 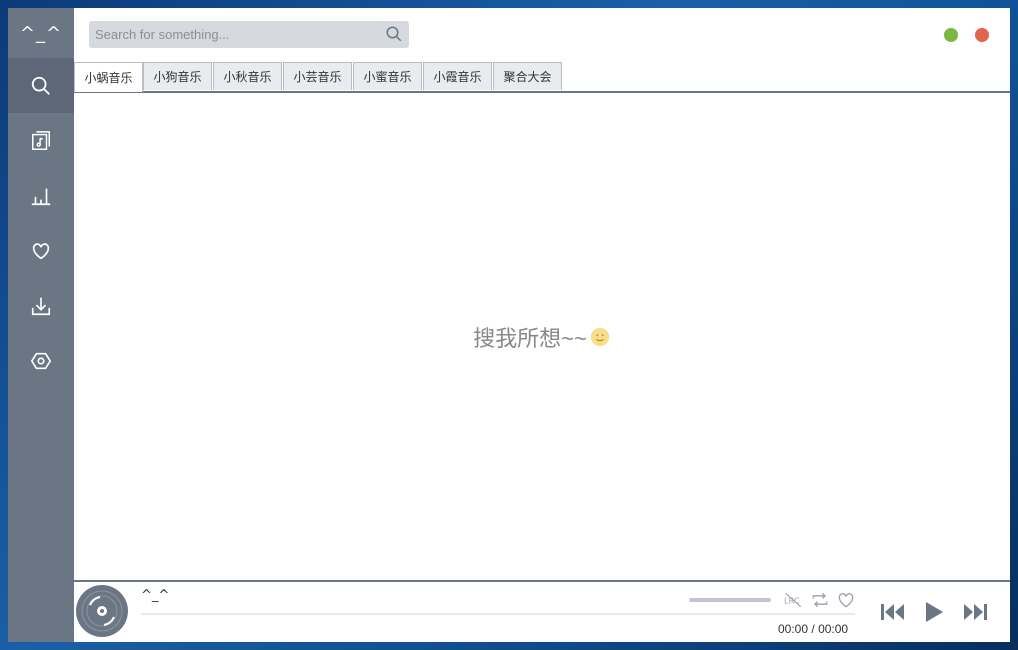 What do you see at coordinates (108, 77) in the screenshot?
I see `tab-0: 小蜗音乐` at bounding box center [108, 77].